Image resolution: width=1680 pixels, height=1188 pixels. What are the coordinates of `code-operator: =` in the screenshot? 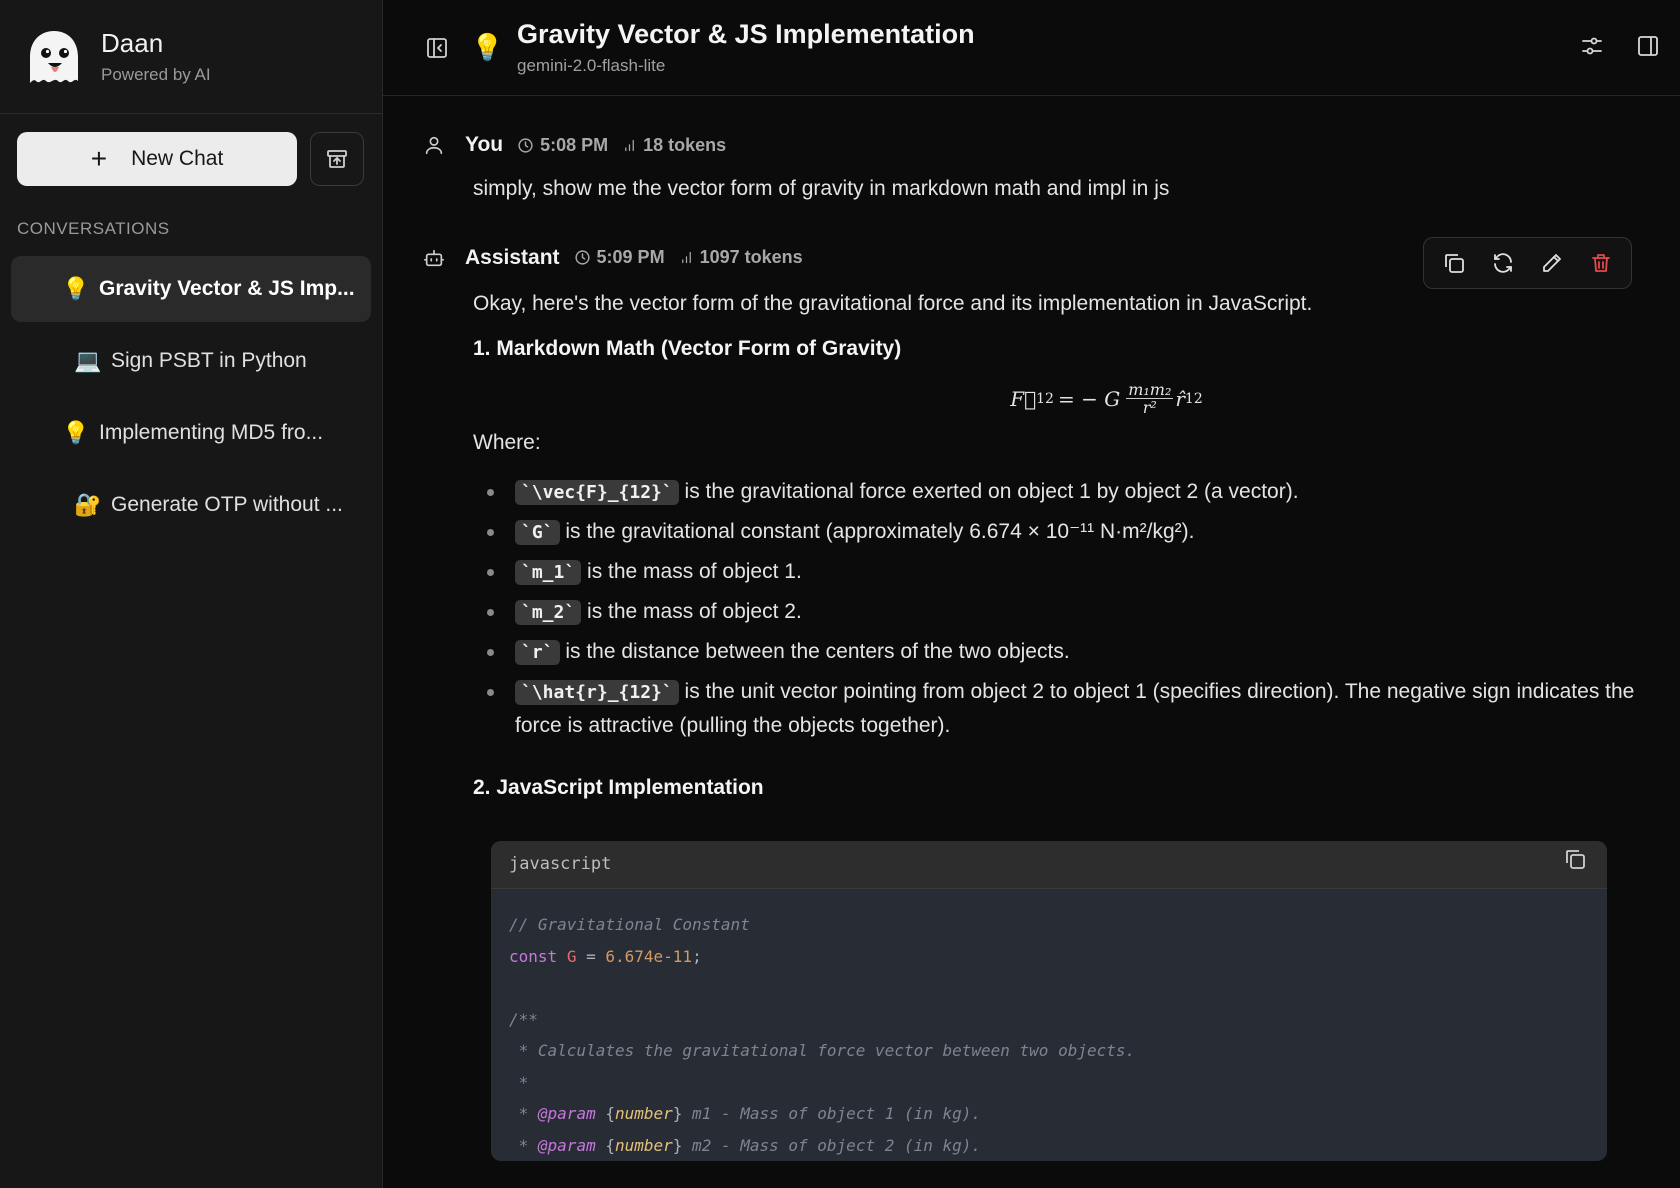 It's located at (591, 956).